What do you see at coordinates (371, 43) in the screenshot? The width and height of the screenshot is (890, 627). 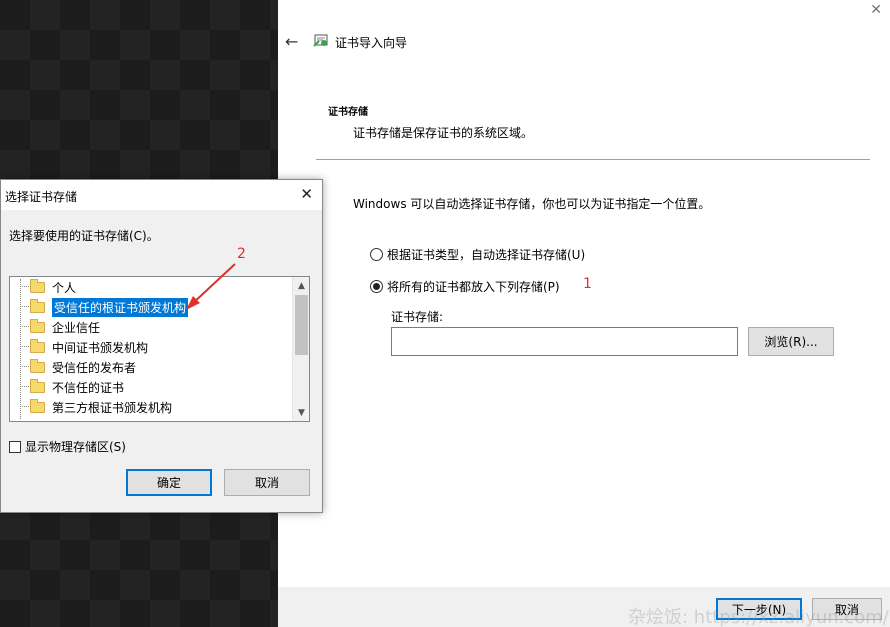 I see `wizard-title: 证书导入向导` at bounding box center [371, 43].